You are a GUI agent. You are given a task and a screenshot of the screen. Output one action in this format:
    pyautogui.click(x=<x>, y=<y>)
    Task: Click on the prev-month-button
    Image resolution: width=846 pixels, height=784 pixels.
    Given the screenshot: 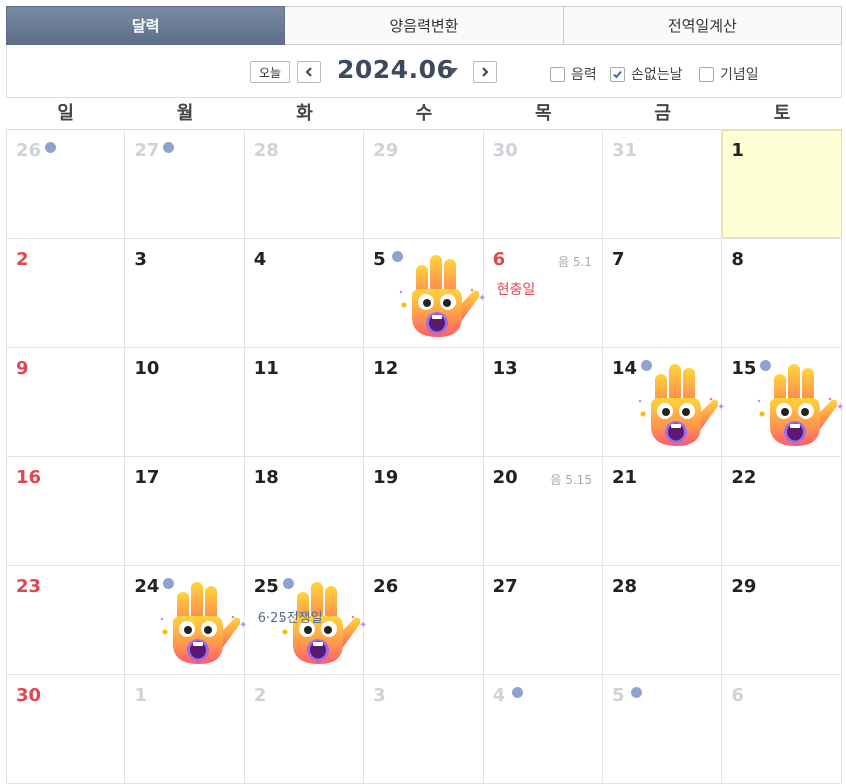 What is the action you would take?
    pyautogui.click(x=309, y=72)
    